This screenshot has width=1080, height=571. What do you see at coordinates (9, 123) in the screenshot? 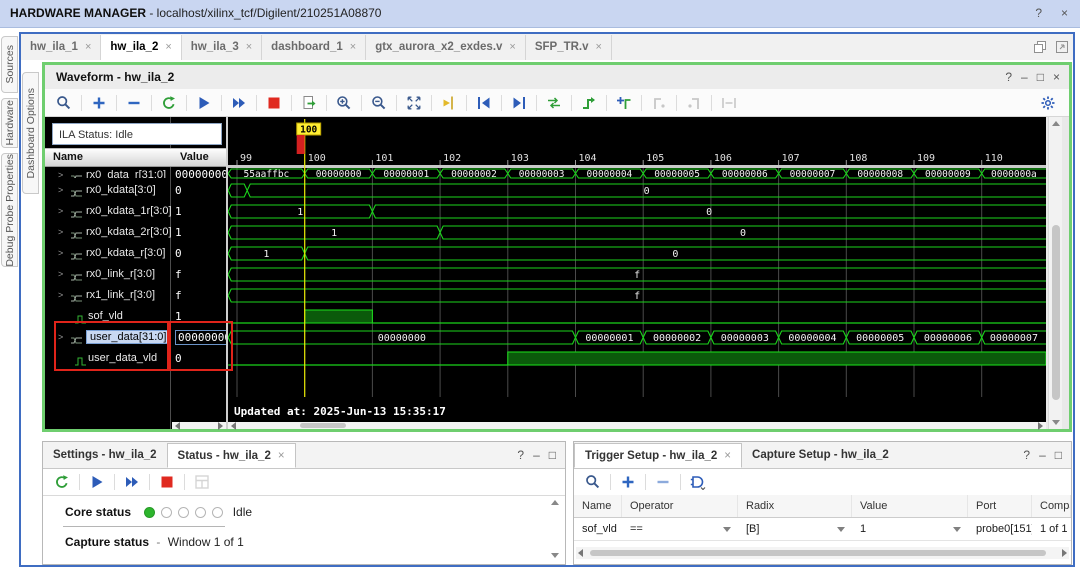
I see `sidebar-tab-hardware: Hardware` at bounding box center [9, 123].